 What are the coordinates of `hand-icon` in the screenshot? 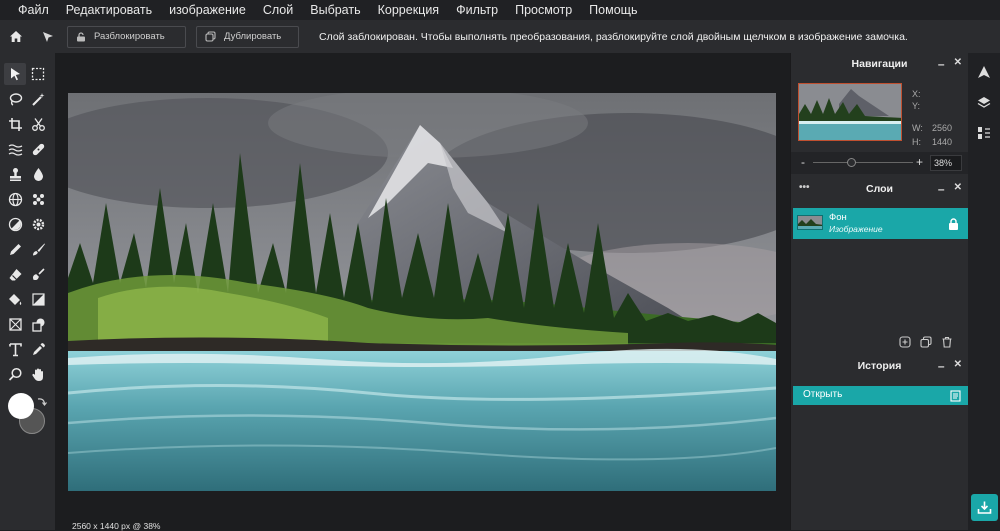 It's located at (38, 374).